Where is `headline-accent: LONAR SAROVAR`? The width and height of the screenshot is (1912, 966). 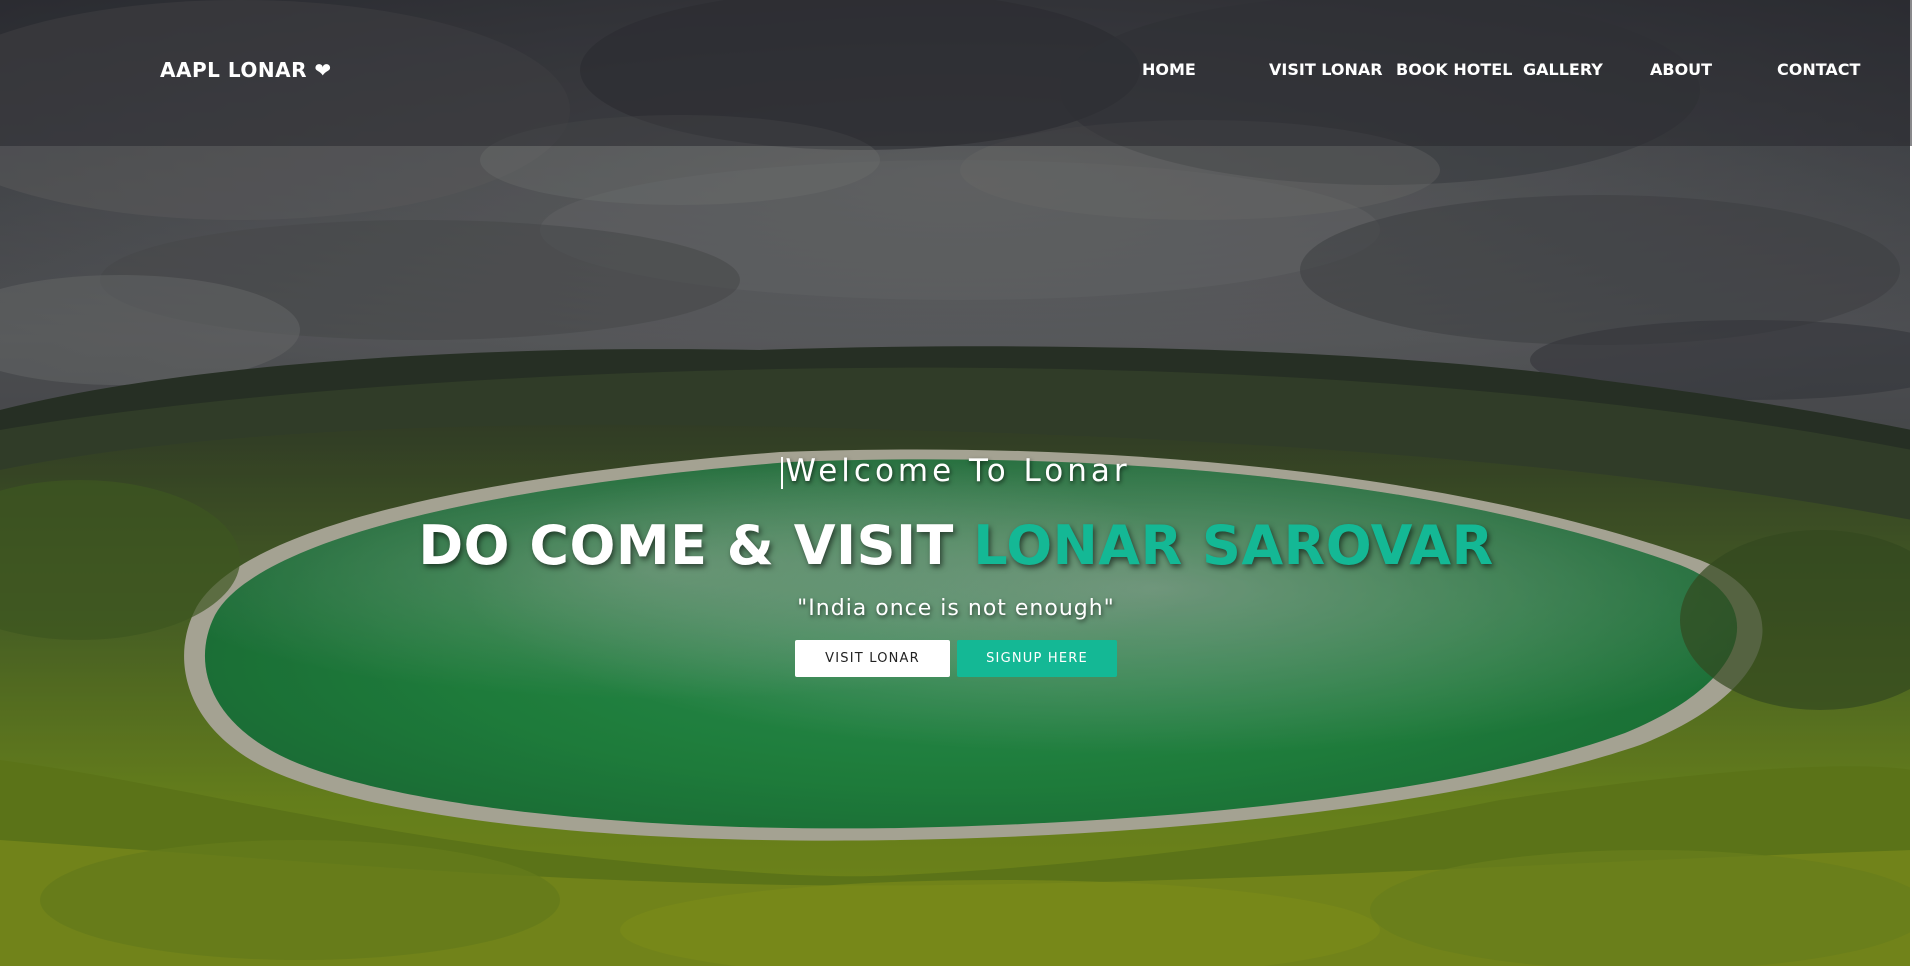 headline-accent: LONAR SAROVAR is located at coordinates (1233, 545).